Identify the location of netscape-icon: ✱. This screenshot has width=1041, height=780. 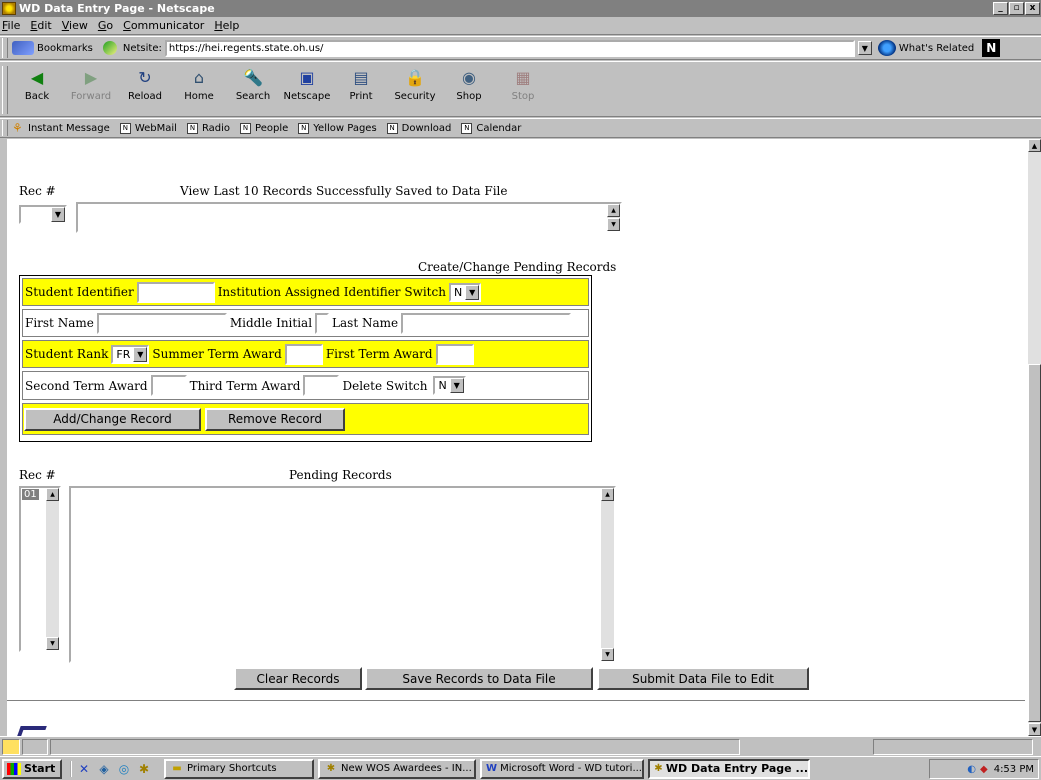
(144, 769).